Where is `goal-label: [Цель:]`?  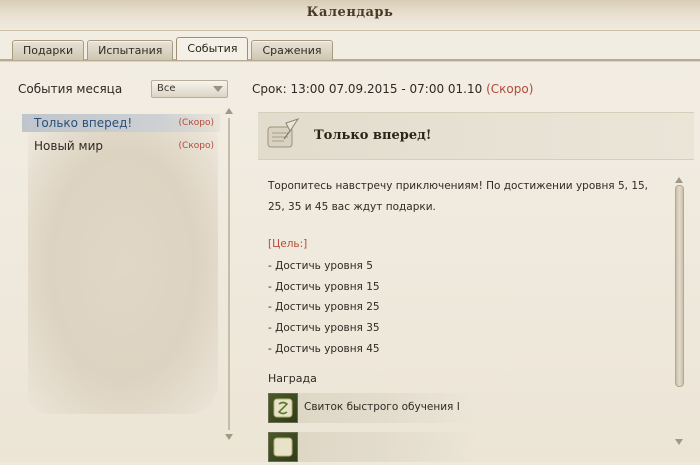
goal-label: [Цель:] is located at coordinates (288, 244).